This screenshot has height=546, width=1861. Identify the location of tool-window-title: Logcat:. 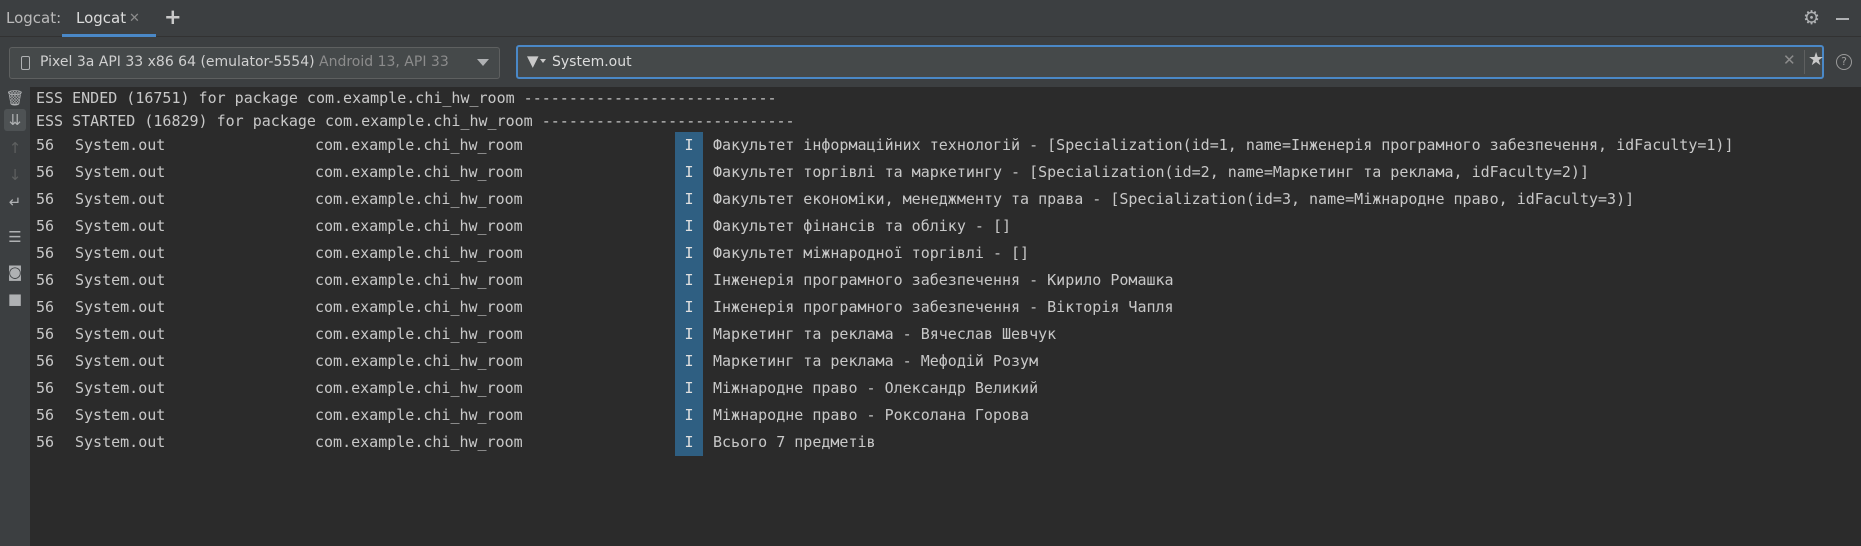
(34, 18).